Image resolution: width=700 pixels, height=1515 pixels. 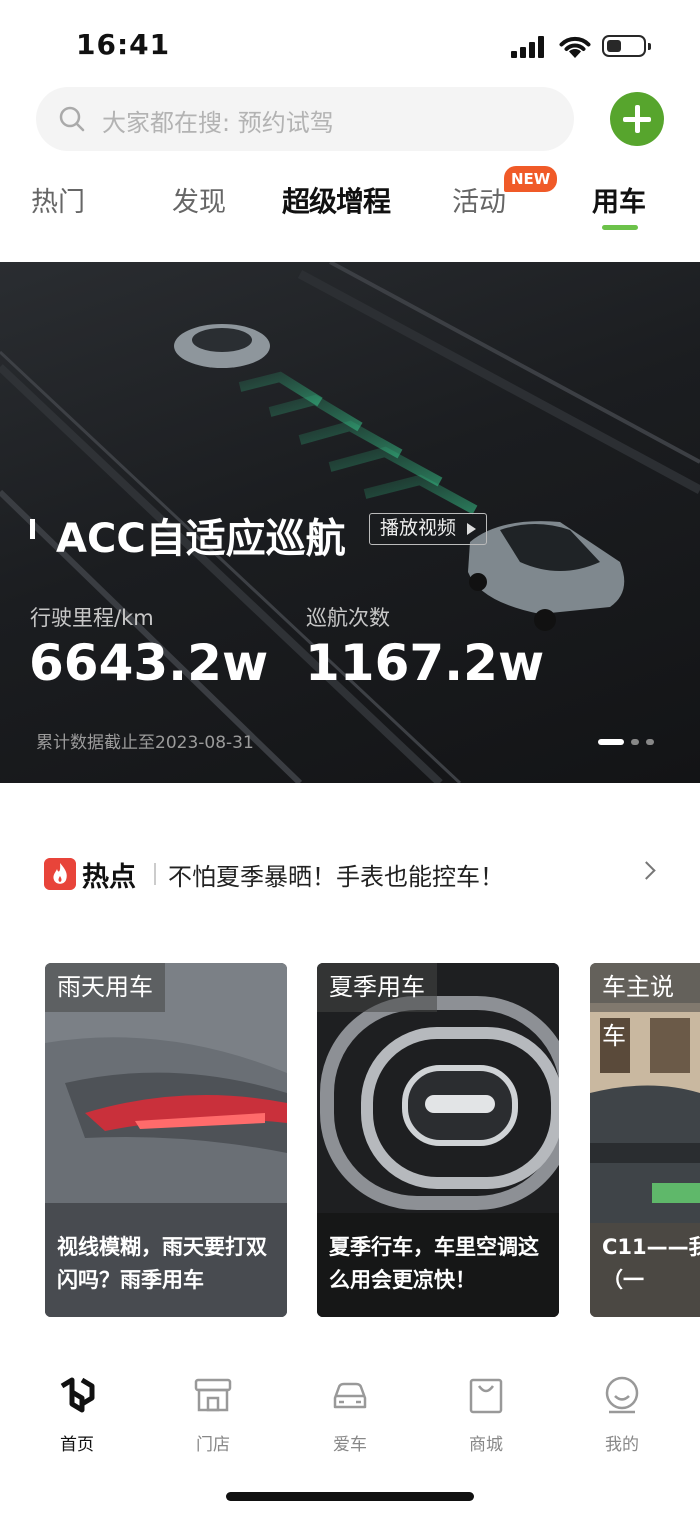 What do you see at coordinates (531, 179) in the screenshot?
I see `new-badge: NEW` at bounding box center [531, 179].